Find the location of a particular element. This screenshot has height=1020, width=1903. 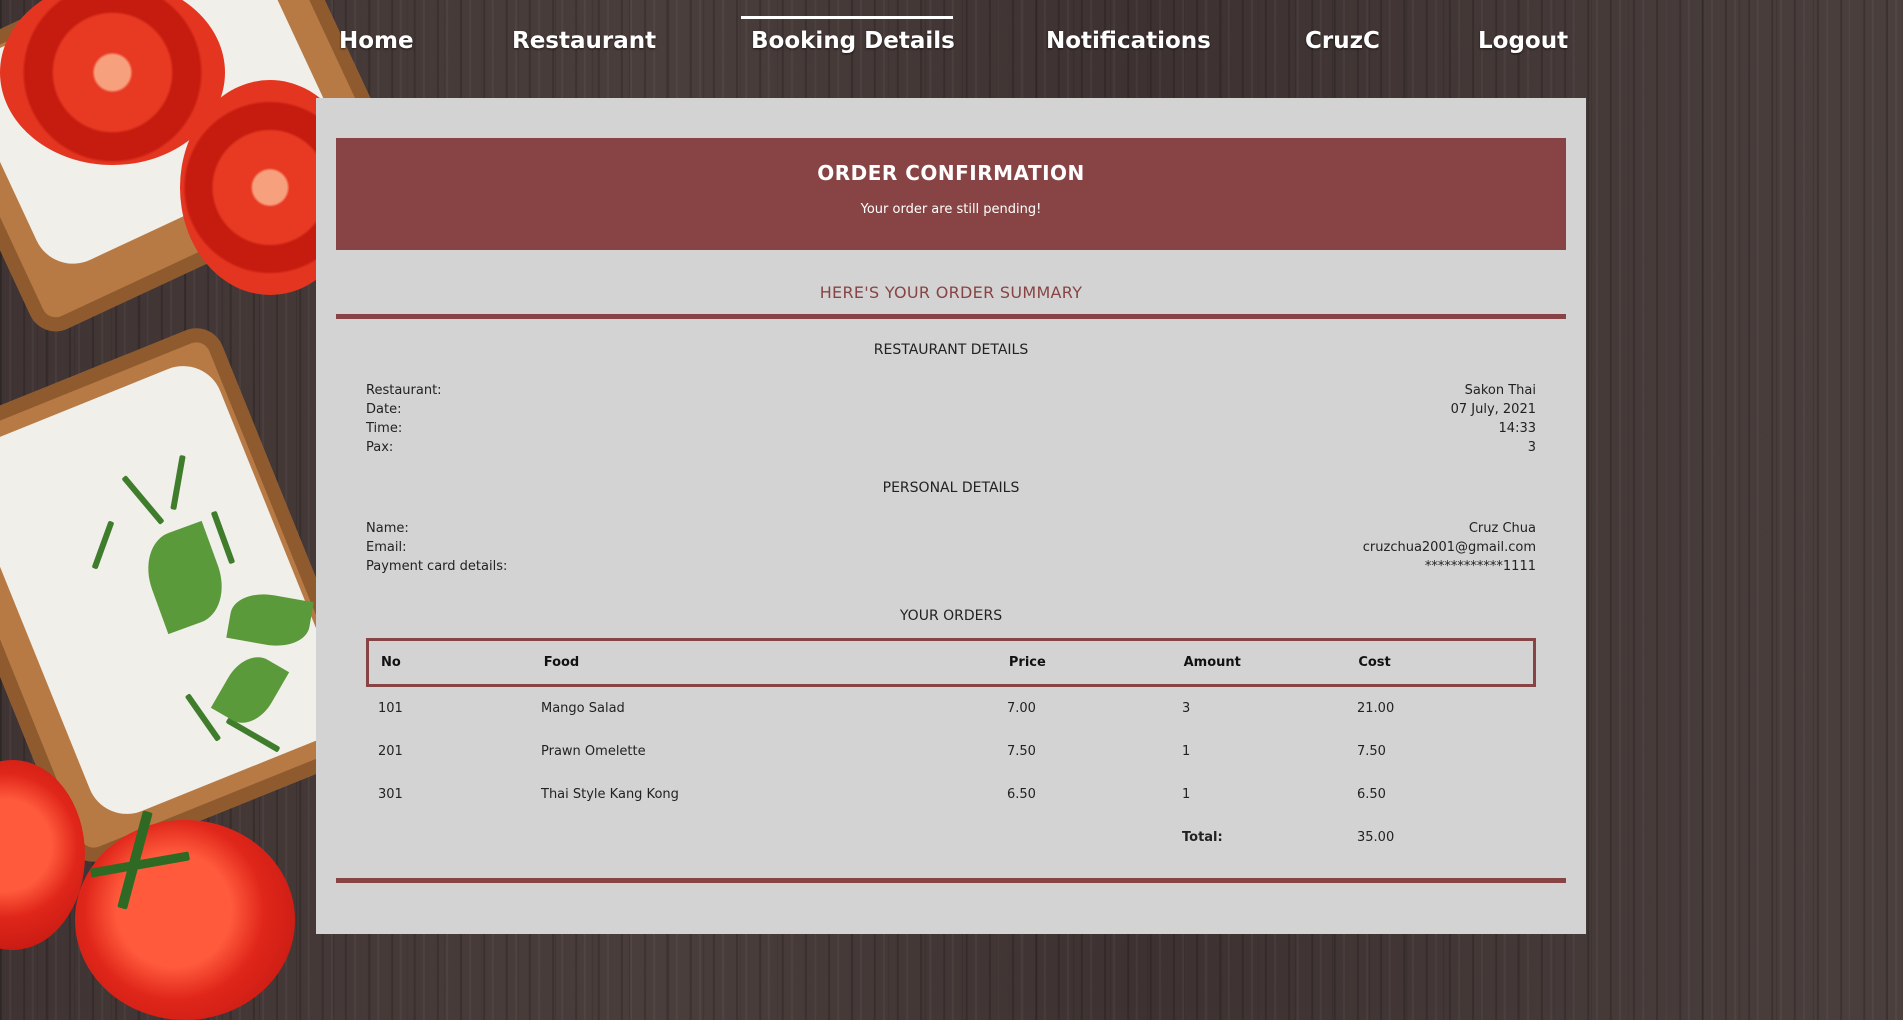

detail-label: Date: is located at coordinates (384, 409).